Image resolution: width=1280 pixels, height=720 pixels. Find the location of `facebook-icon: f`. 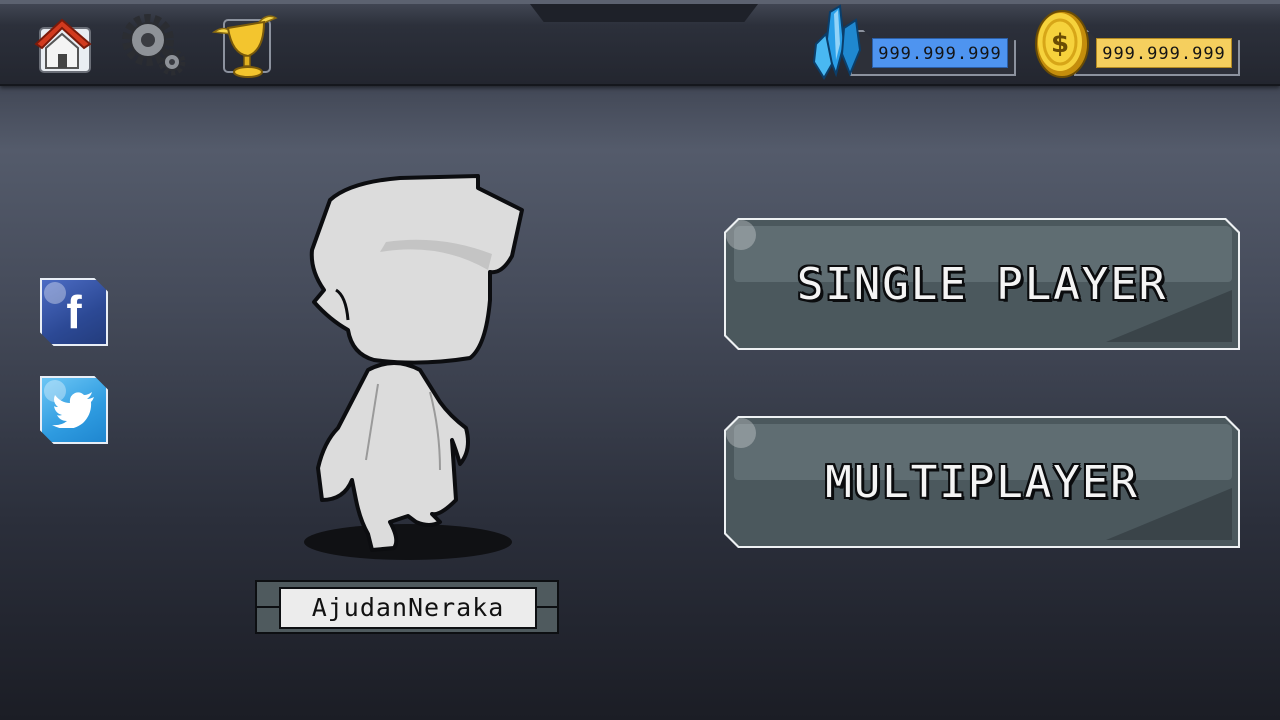

facebook-icon: f is located at coordinates (74, 312).